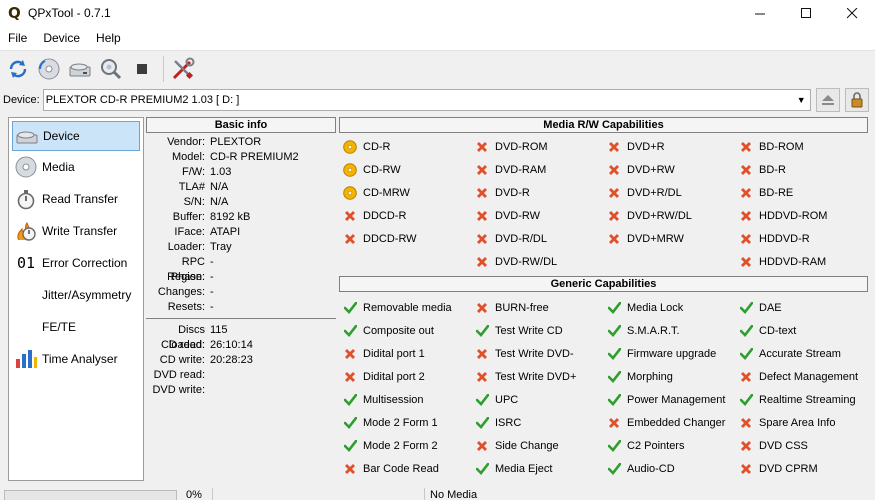 The height and width of the screenshot is (500, 875). I want to click on generic-caps-heading: Generic Capabilities, so click(603, 284).